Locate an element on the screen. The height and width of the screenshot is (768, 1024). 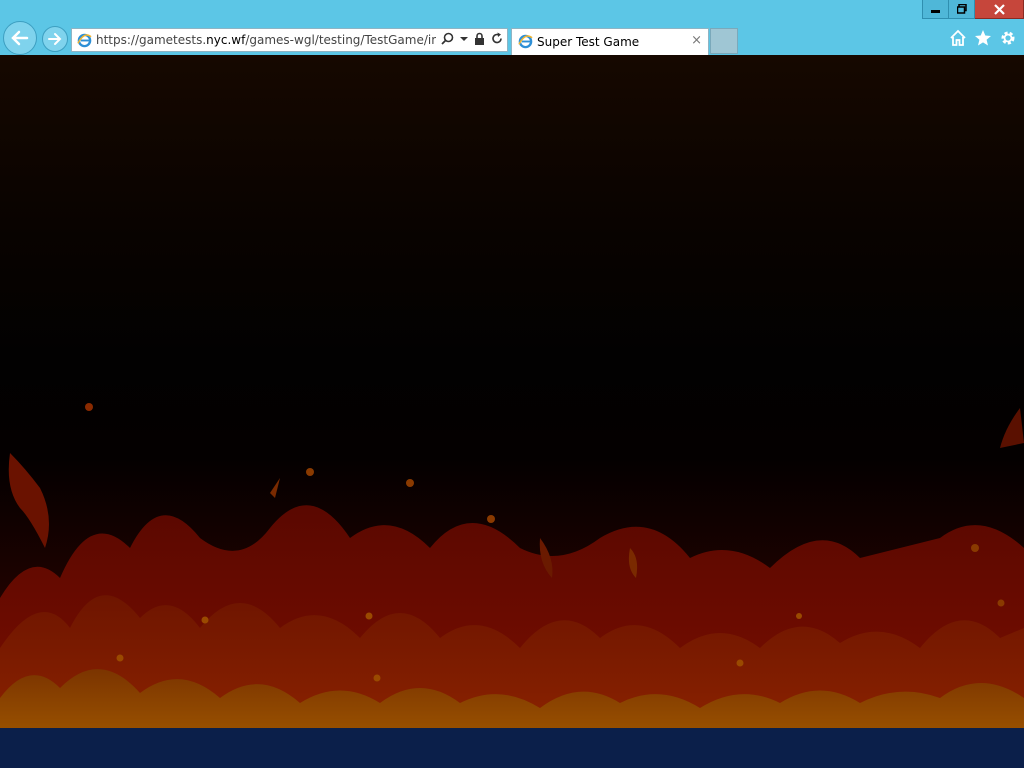
chevron-down-icon is located at coordinates (464, 38).